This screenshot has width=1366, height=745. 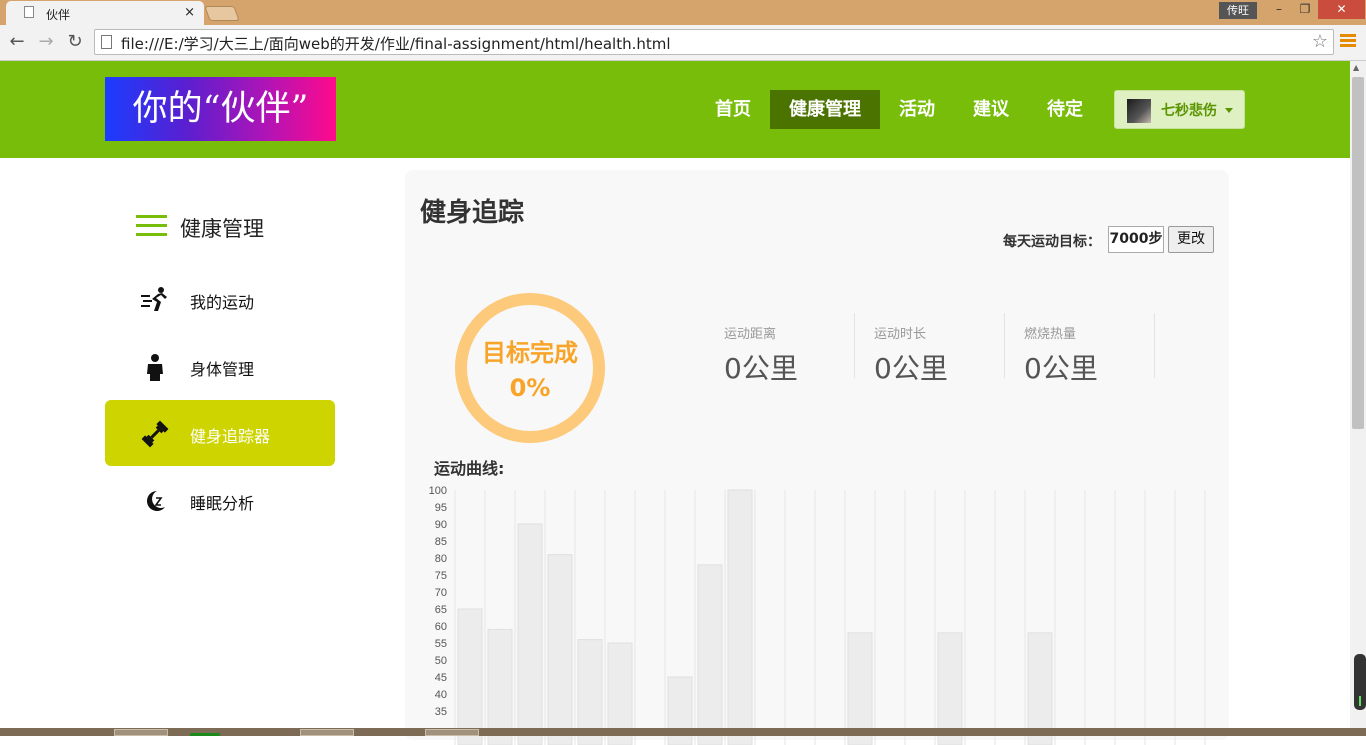 What do you see at coordinates (1229, 110) in the screenshot?
I see `caret-down-icon` at bounding box center [1229, 110].